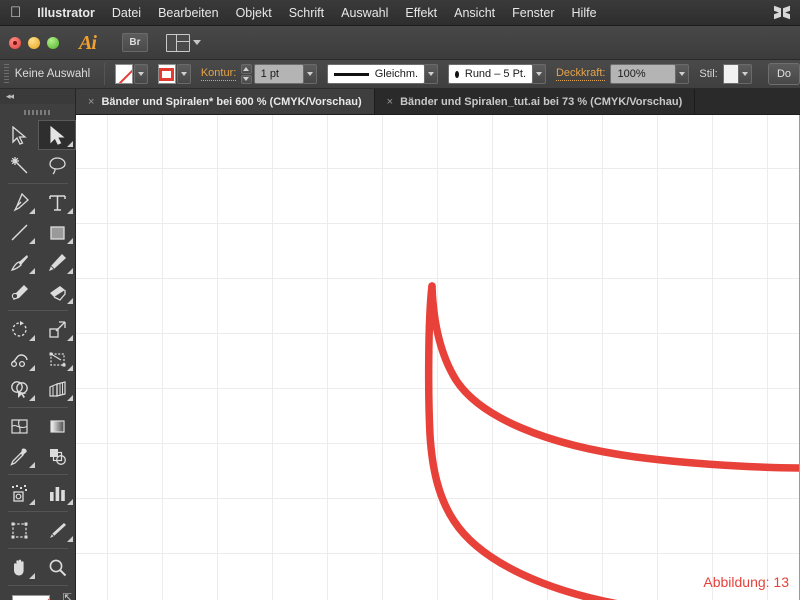 The image size is (800, 600). I want to click on stroke-profile-preview-icon, so click(351, 74).